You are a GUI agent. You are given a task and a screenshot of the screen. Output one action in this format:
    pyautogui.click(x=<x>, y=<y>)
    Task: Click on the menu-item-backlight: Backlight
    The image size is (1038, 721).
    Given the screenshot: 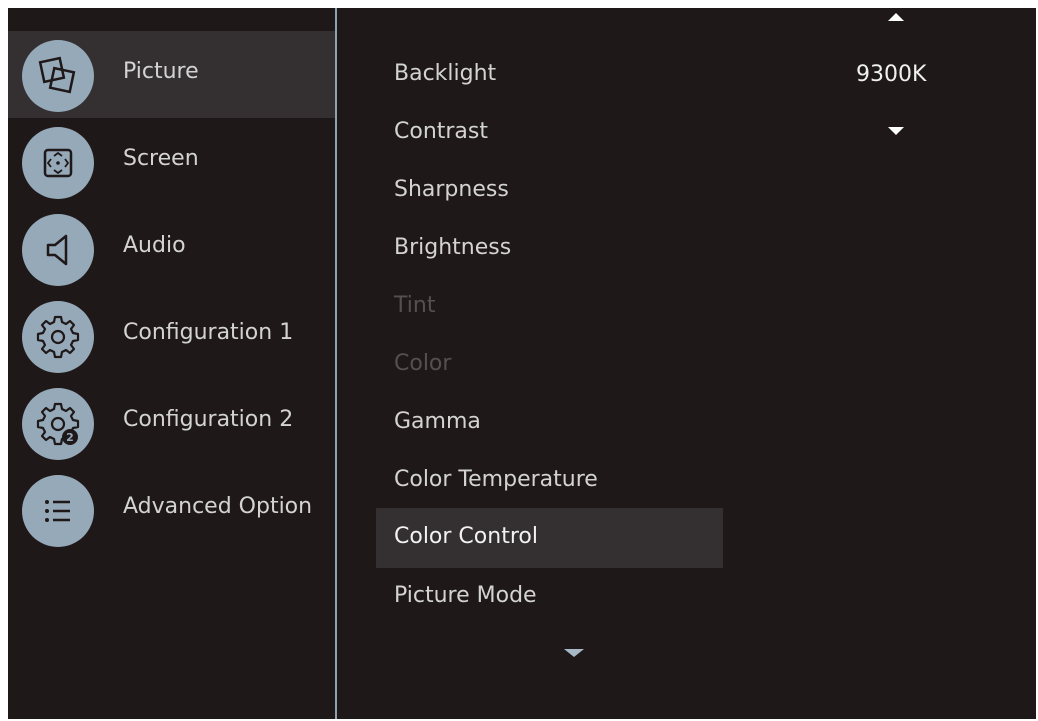 What is the action you would take?
    pyautogui.click(x=549, y=75)
    